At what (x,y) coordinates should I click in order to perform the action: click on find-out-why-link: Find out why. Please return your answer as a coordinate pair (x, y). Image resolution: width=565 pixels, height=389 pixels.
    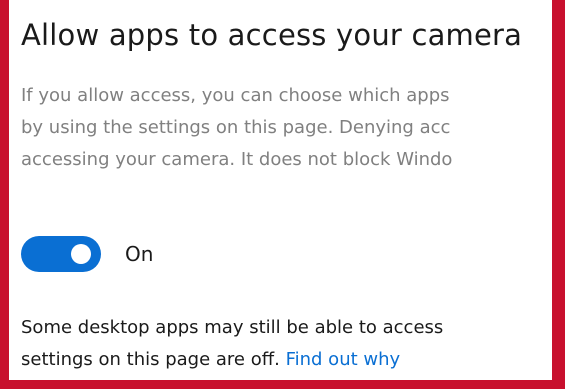
    Looking at the image, I should click on (343, 359).